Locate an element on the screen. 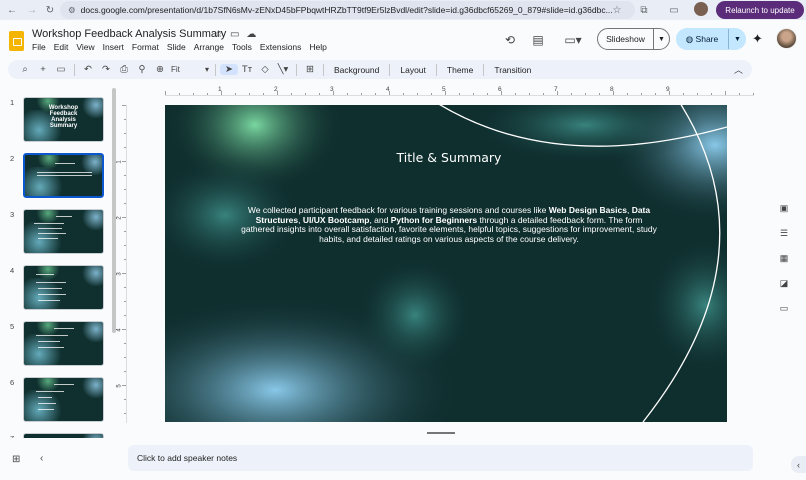 The image size is (806, 480). text-box-icon: Tт is located at coordinates (247, 69).